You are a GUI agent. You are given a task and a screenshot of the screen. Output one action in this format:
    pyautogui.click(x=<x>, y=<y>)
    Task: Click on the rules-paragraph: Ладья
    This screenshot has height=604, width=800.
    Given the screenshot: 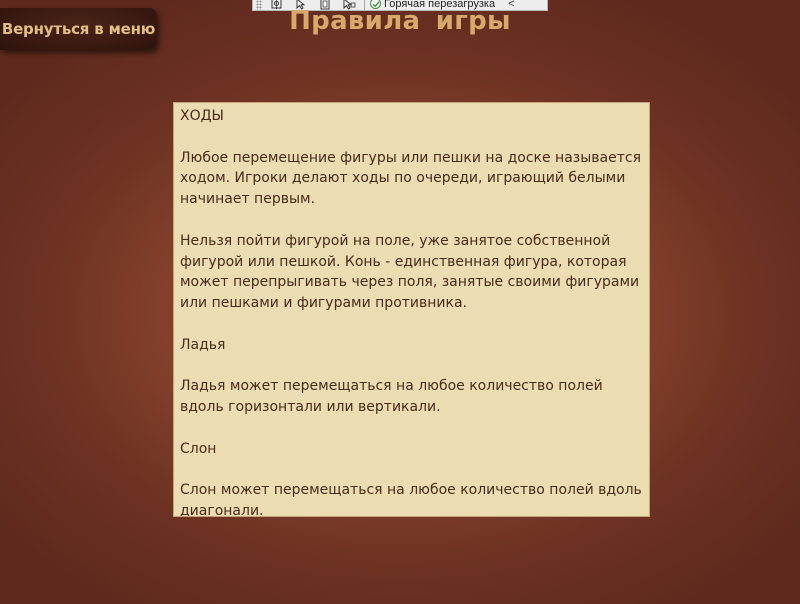 What is the action you would take?
    pyautogui.click(x=203, y=344)
    